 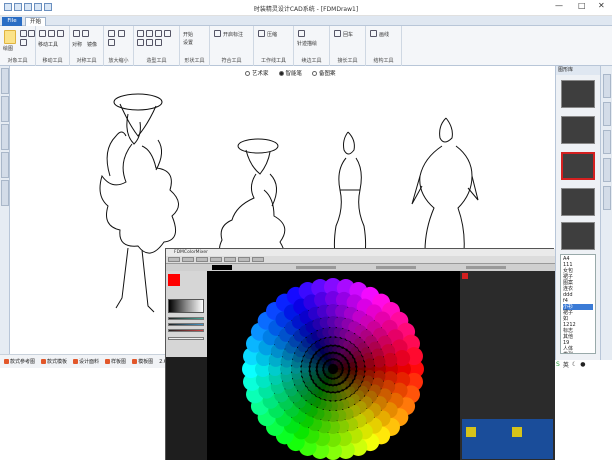 I want to click on tab-file: File, so click(x=12, y=21).